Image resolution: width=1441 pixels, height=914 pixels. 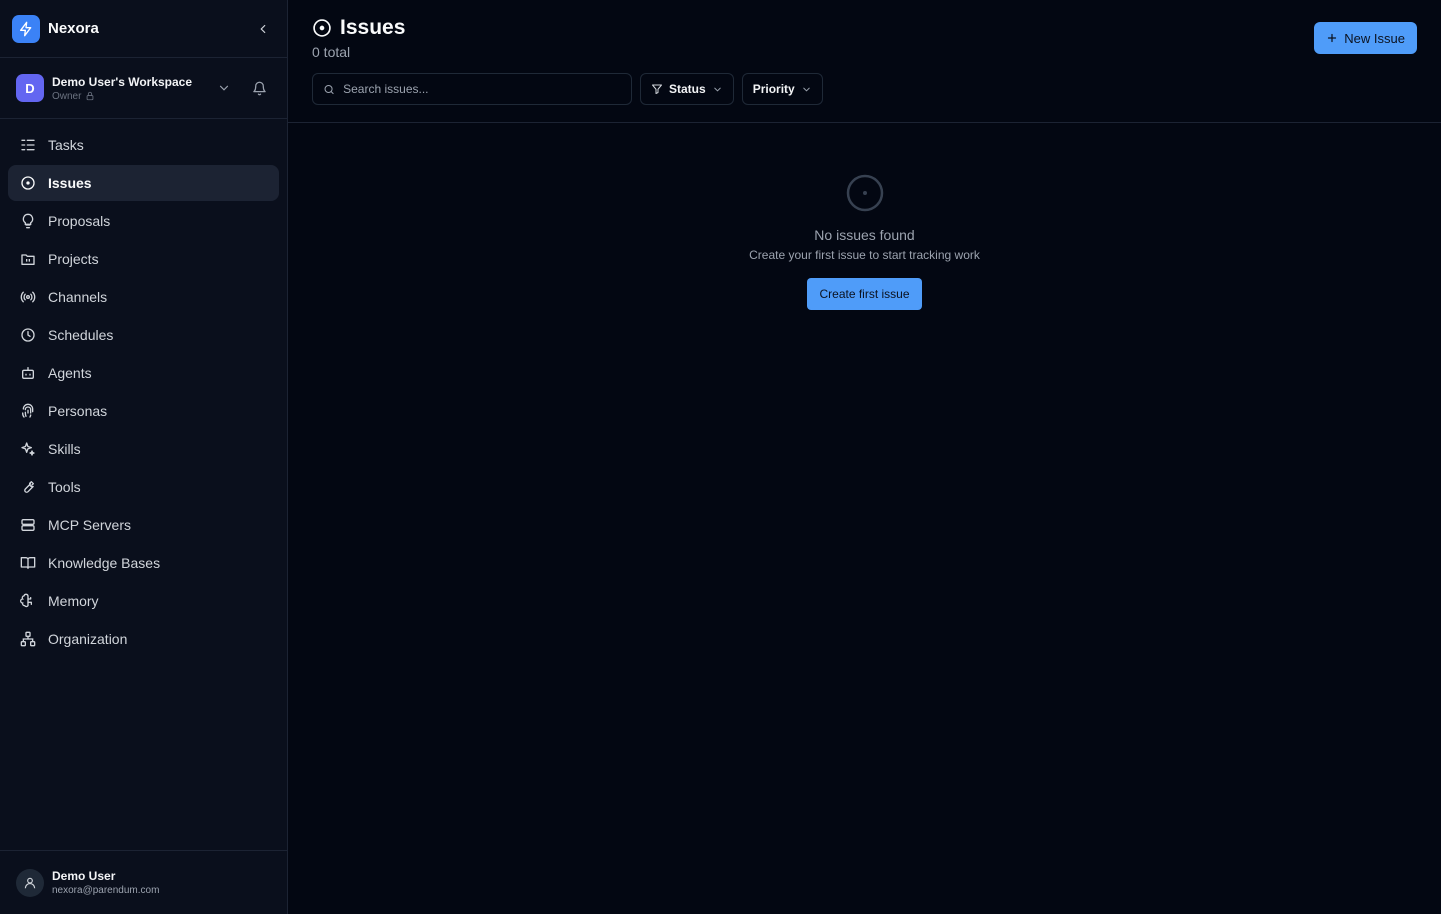 I want to click on workspace-avatar: D, so click(x=30, y=88).